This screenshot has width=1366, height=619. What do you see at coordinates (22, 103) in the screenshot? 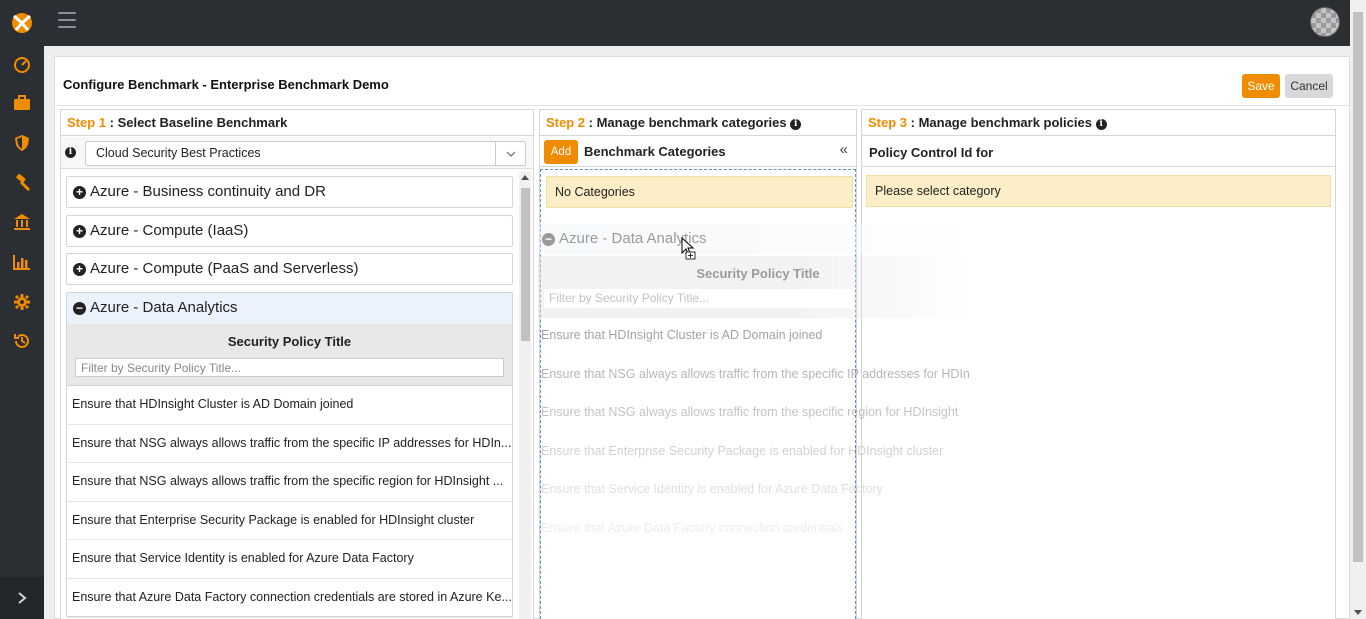
I see `briefcase-icon` at bounding box center [22, 103].